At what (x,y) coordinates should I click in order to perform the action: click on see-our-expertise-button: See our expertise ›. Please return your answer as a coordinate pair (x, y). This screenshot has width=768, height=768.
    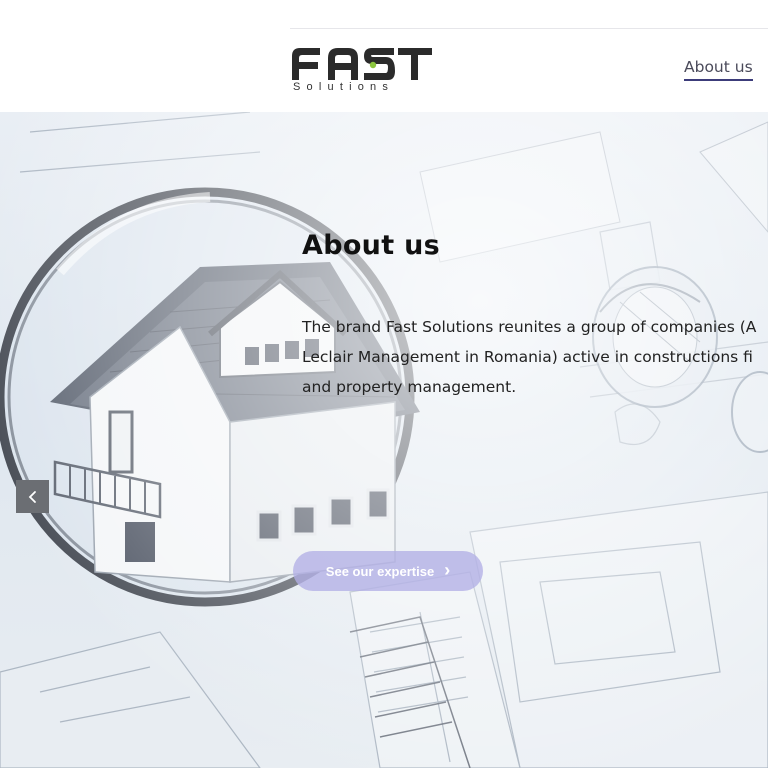
    Looking at the image, I should click on (388, 571).